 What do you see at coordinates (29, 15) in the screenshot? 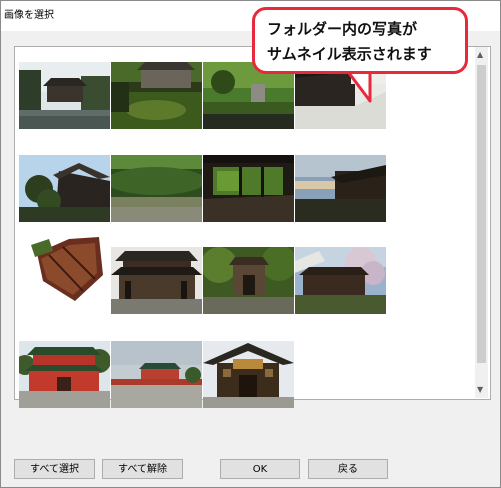
I see `dialog-title: 画像を選択` at bounding box center [29, 15].